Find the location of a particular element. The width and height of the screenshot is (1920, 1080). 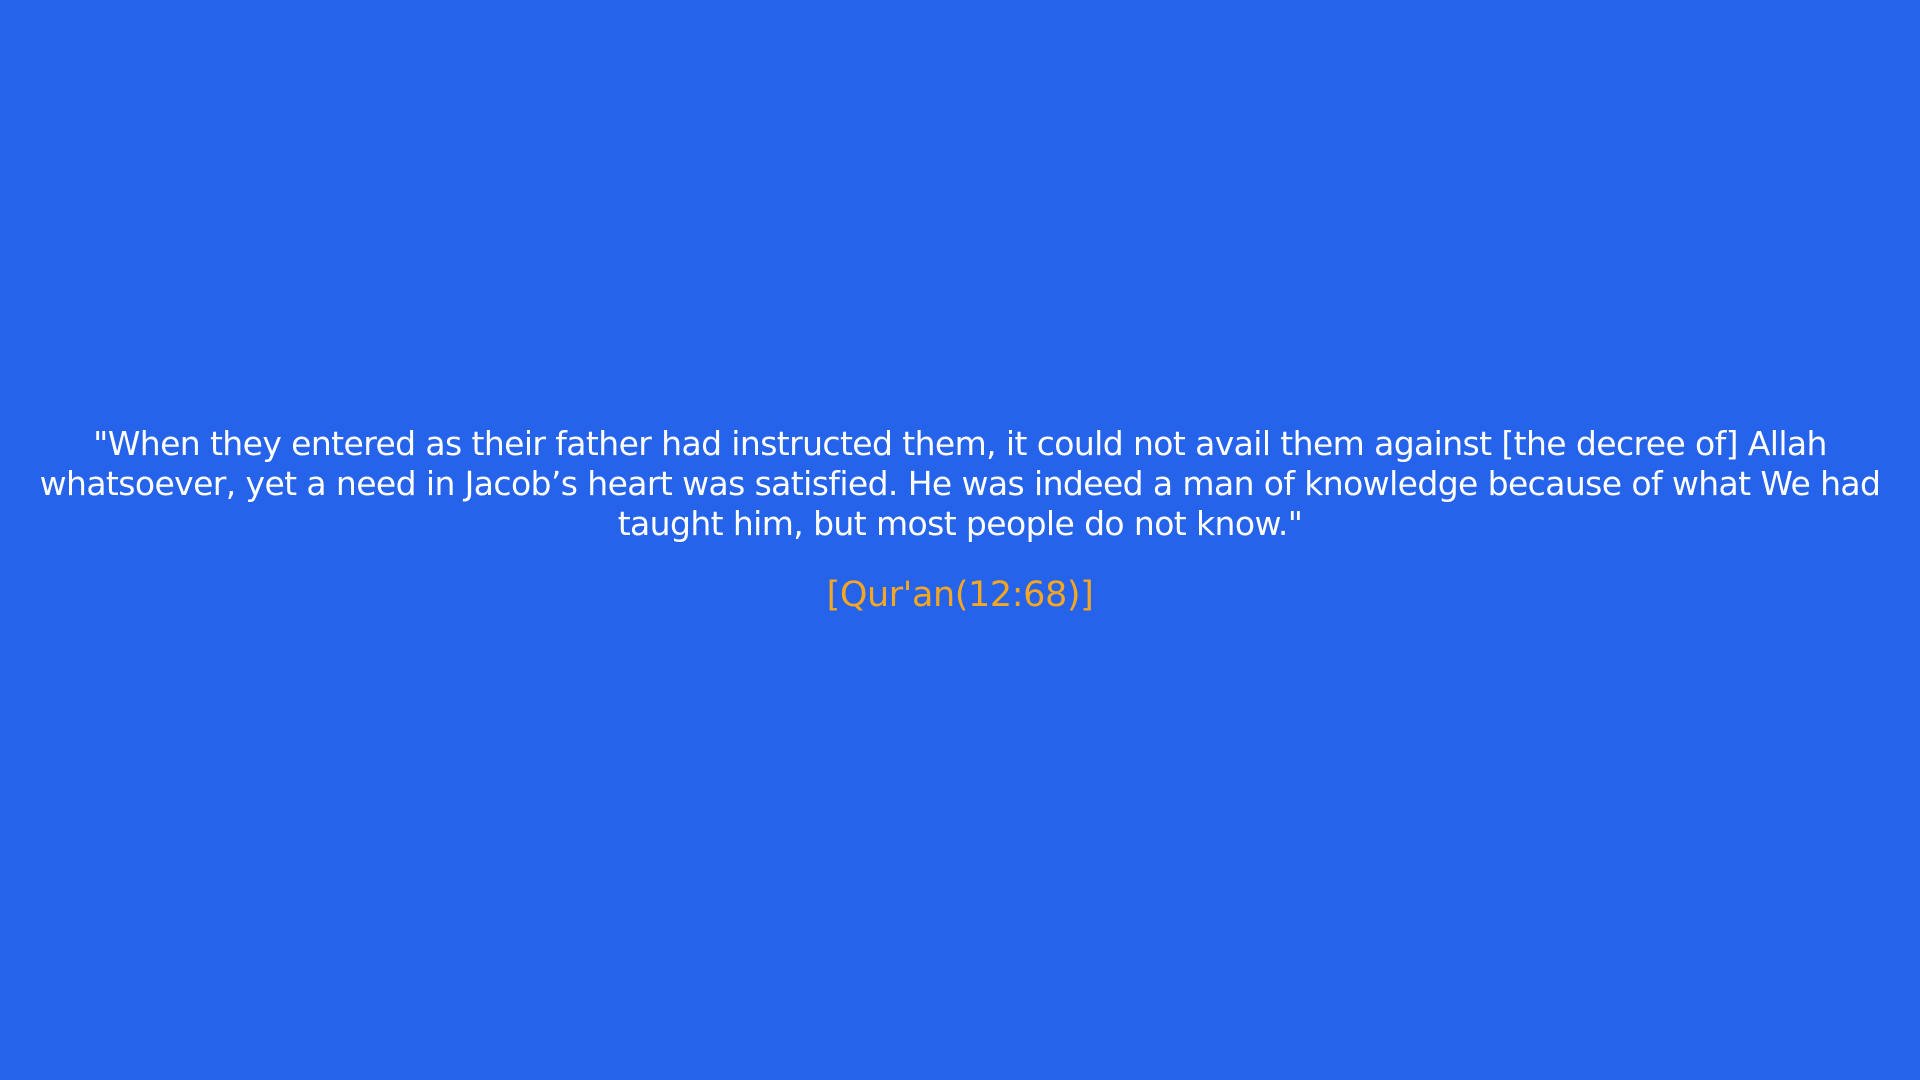

quote-citation: [Qur'an(12:68)] is located at coordinates (960, 595).